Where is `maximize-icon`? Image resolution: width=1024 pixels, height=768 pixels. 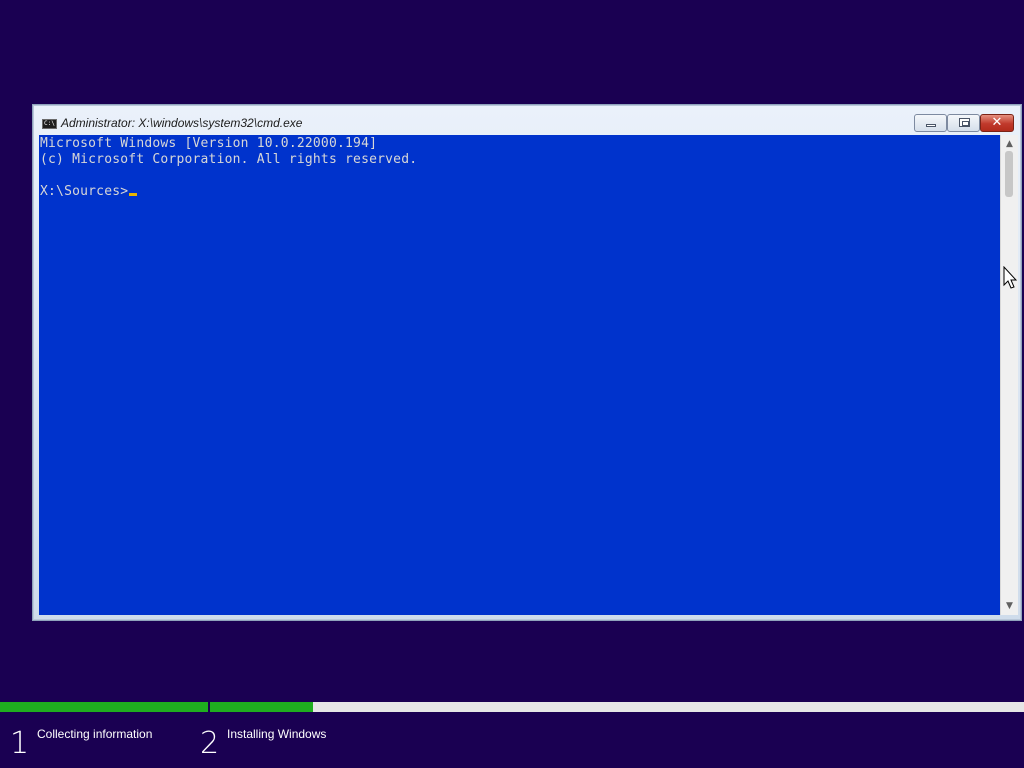
maximize-icon is located at coordinates (964, 122).